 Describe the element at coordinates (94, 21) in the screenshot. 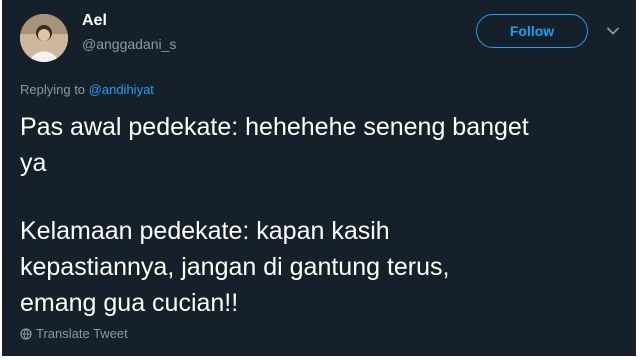

I see `user-name: Ael` at that location.